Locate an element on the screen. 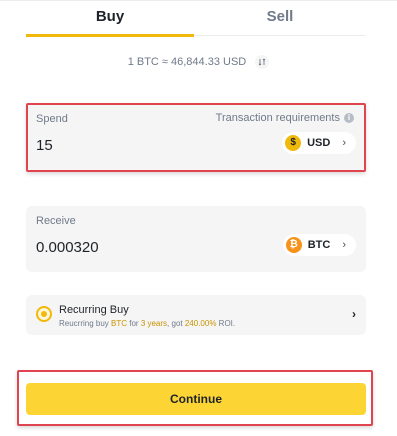 The width and height of the screenshot is (397, 436). receive-amount-input: 0.000320 is located at coordinates (67, 247).